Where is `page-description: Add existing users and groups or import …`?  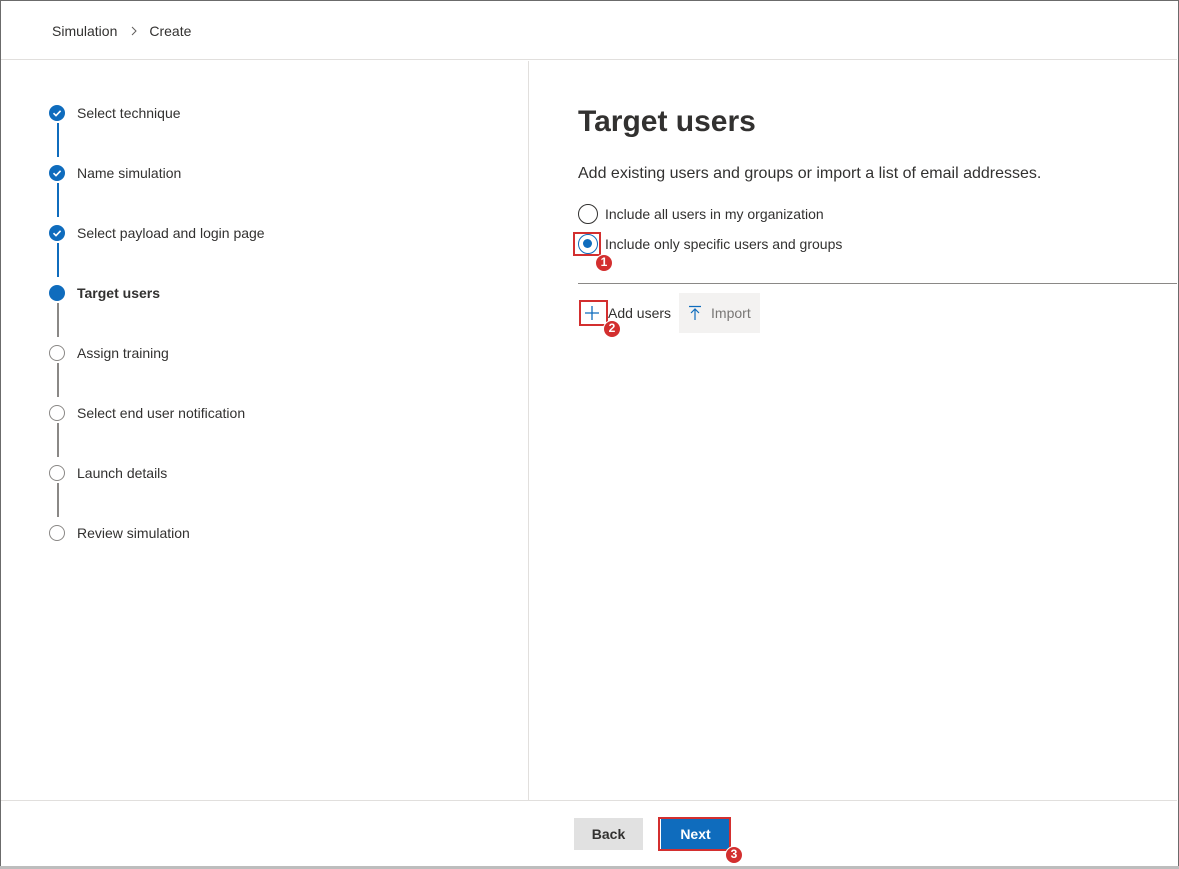
page-description: Add existing users and groups or import … is located at coordinates (810, 173).